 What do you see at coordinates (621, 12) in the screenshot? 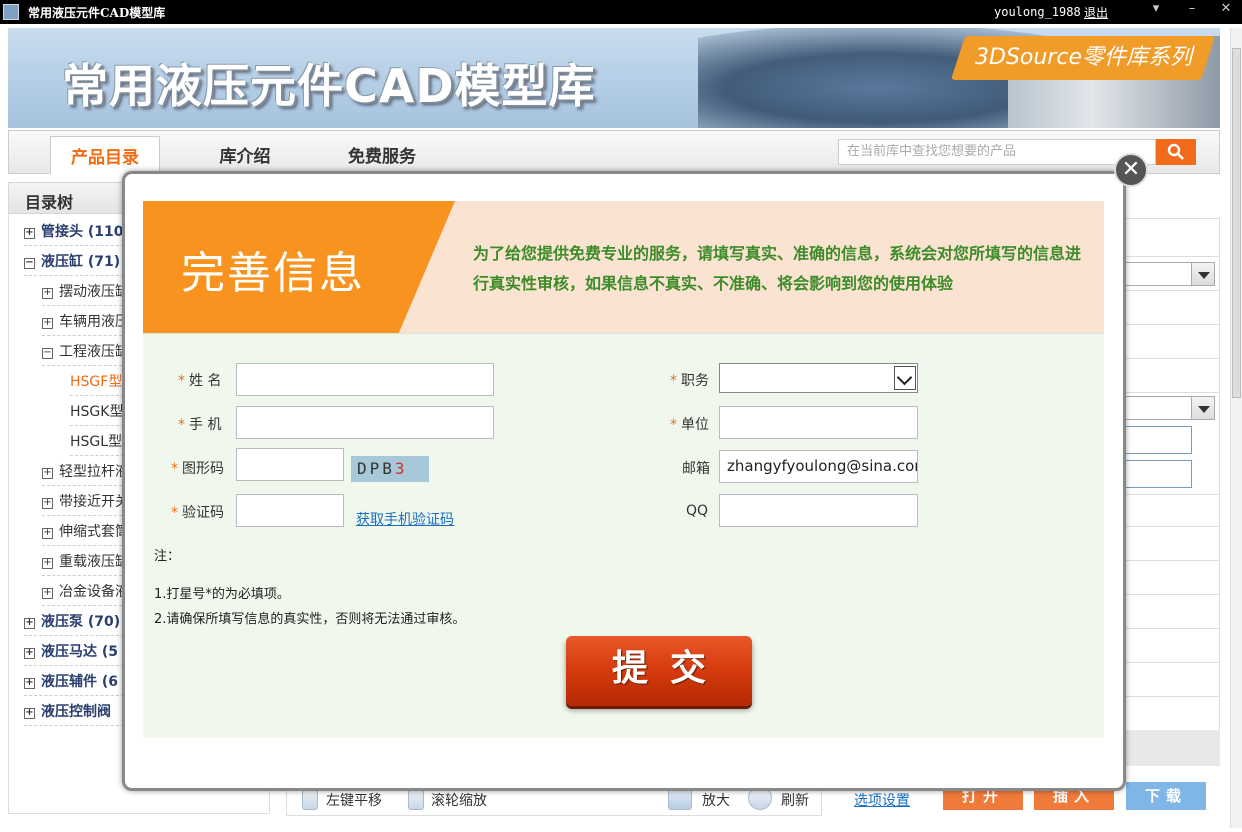
I see `window-title-bar: 常用液压元件CAD模型库 youlong_1988 退出 ▾ – ✕` at bounding box center [621, 12].